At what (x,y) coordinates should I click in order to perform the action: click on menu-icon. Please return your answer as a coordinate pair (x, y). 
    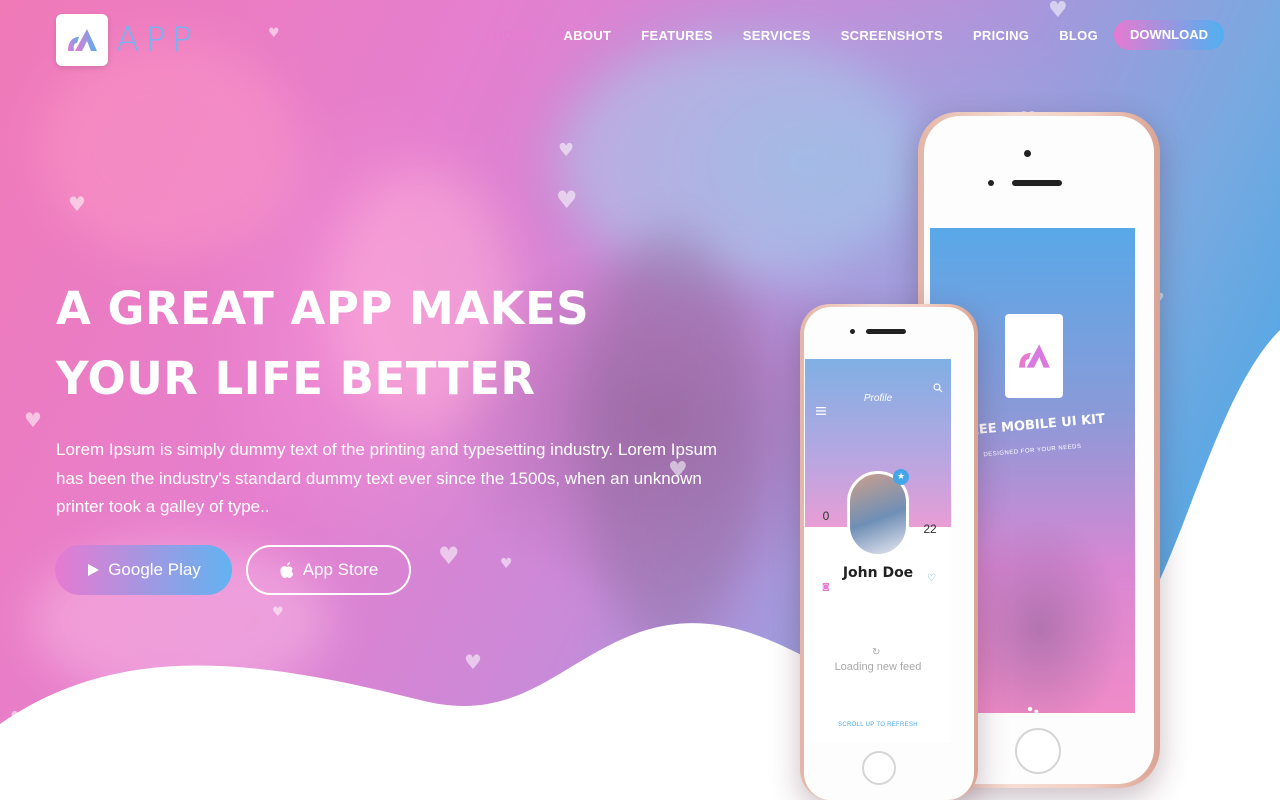
    Looking at the image, I should click on (821, 411).